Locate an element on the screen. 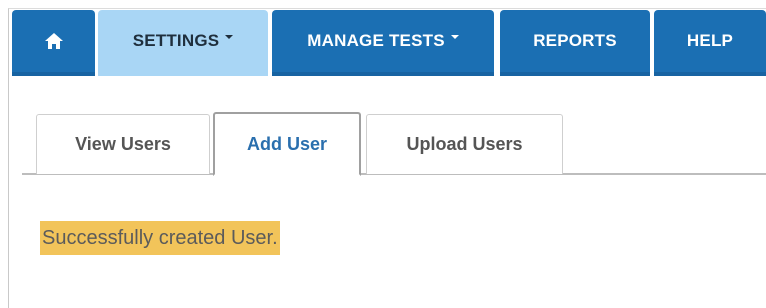 The width and height of the screenshot is (766, 308). home-button is located at coordinates (53, 43).